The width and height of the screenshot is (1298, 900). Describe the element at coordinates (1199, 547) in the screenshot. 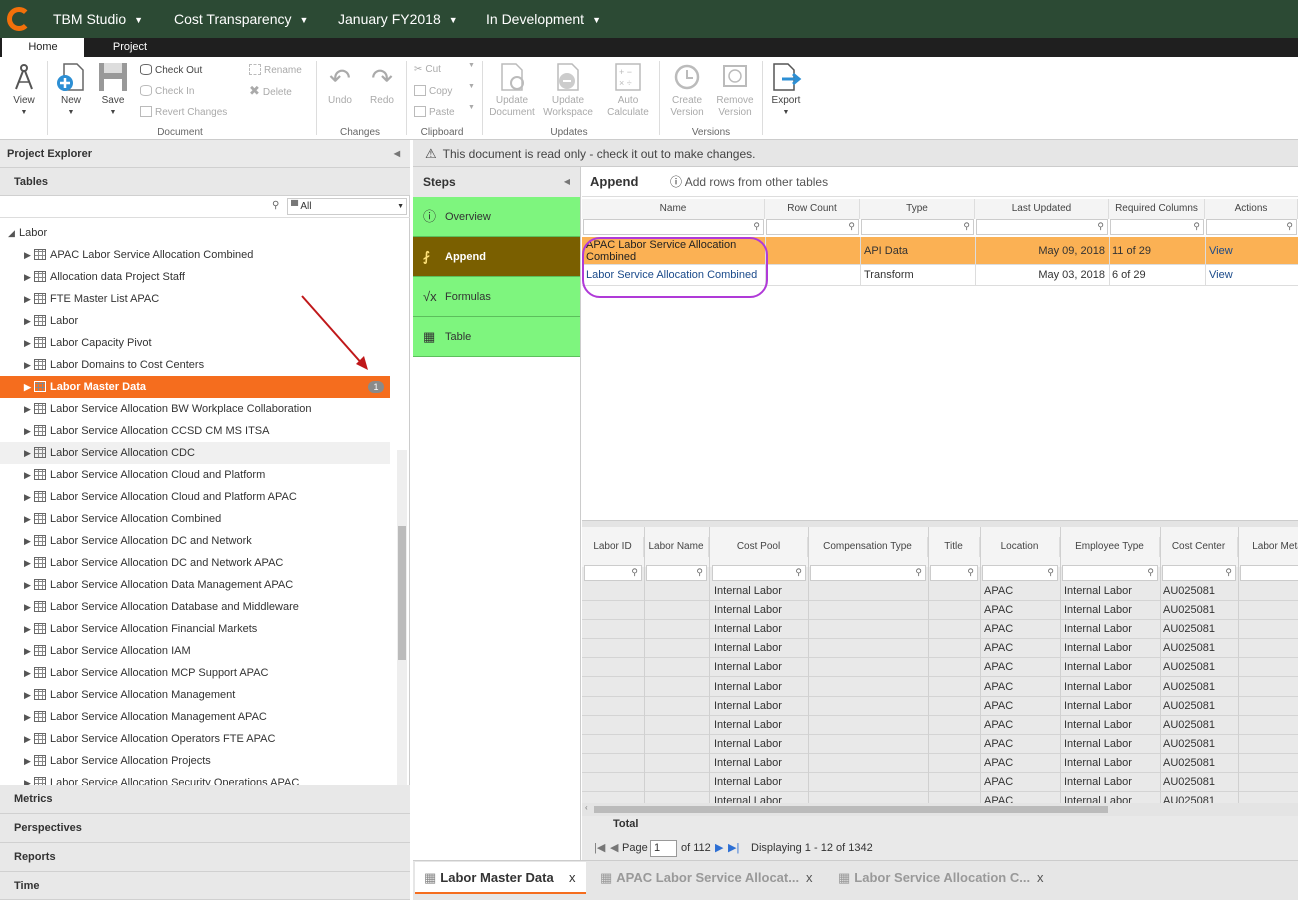

I see `column-header: Cost Center` at that location.